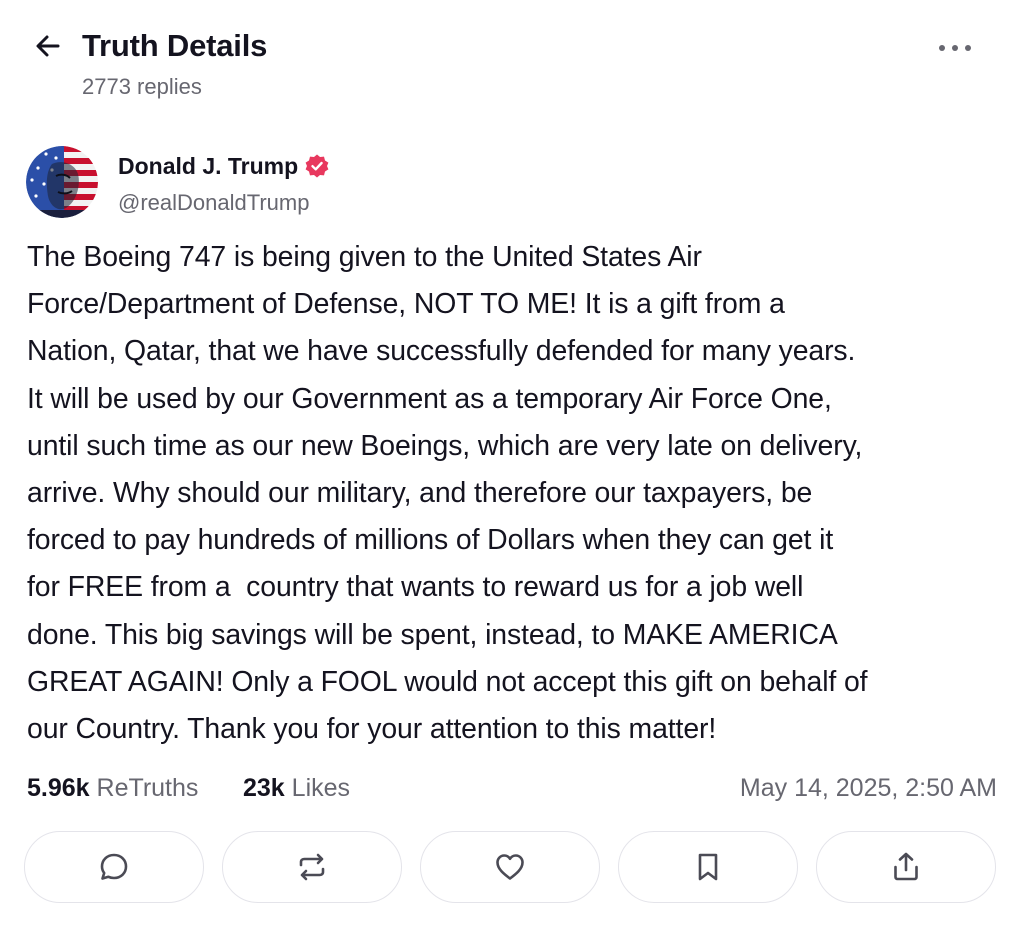  I want to click on bookmark-button, so click(708, 867).